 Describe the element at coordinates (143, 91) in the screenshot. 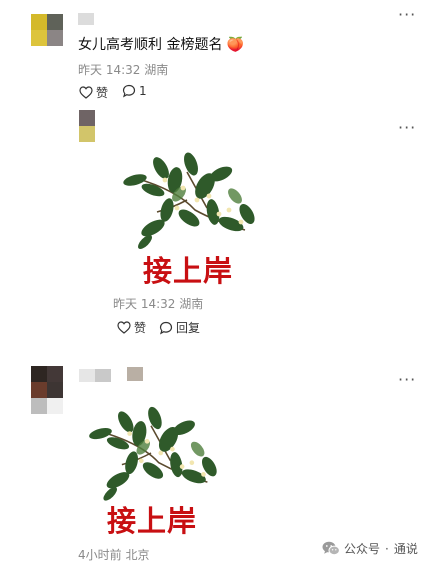

I see `reply-count: 1` at that location.